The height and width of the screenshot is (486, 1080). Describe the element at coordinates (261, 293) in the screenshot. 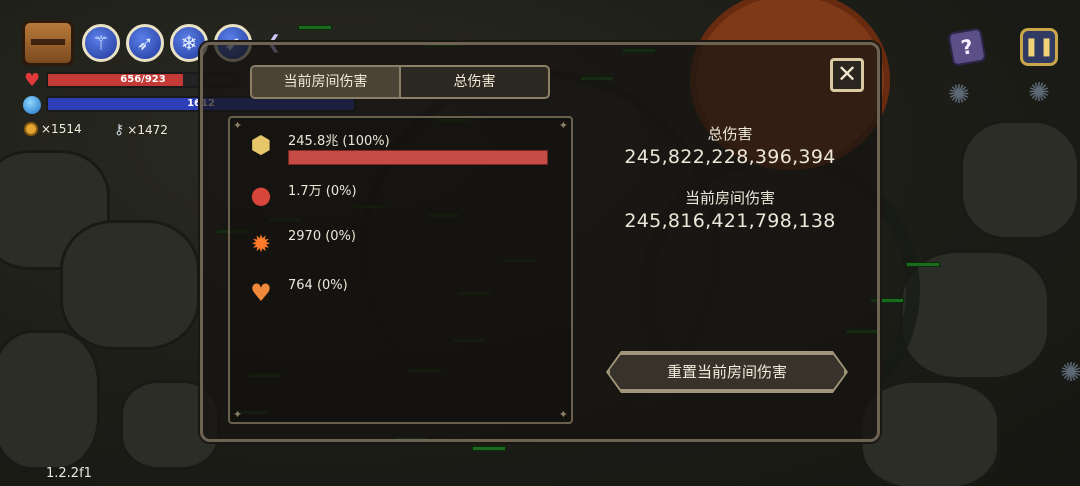

I see `orange-heart-icon: ♥` at that location.